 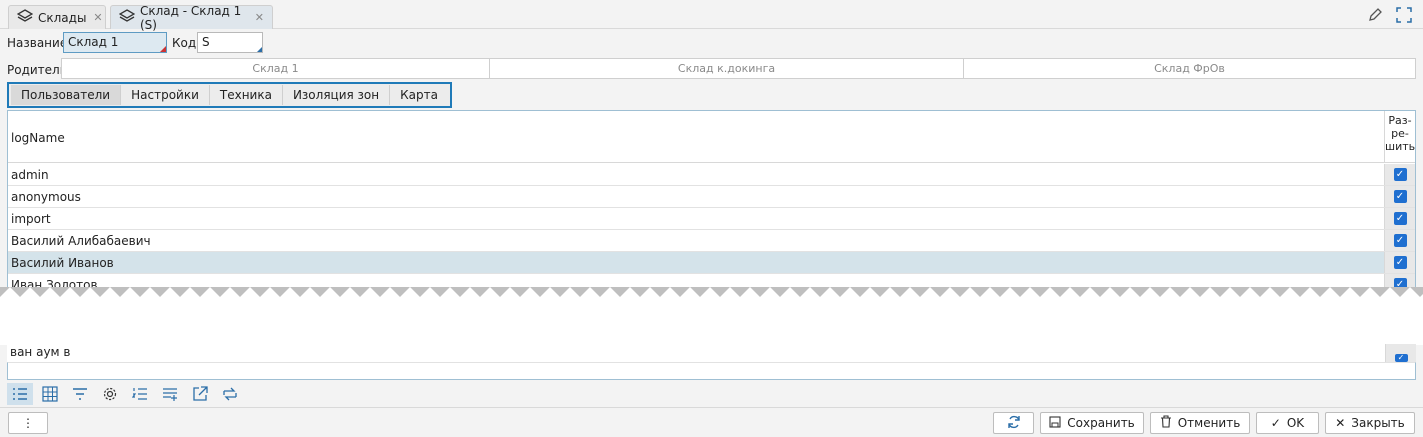 I want to click on save-button: Сохранить, so click(x=1092, y=423).